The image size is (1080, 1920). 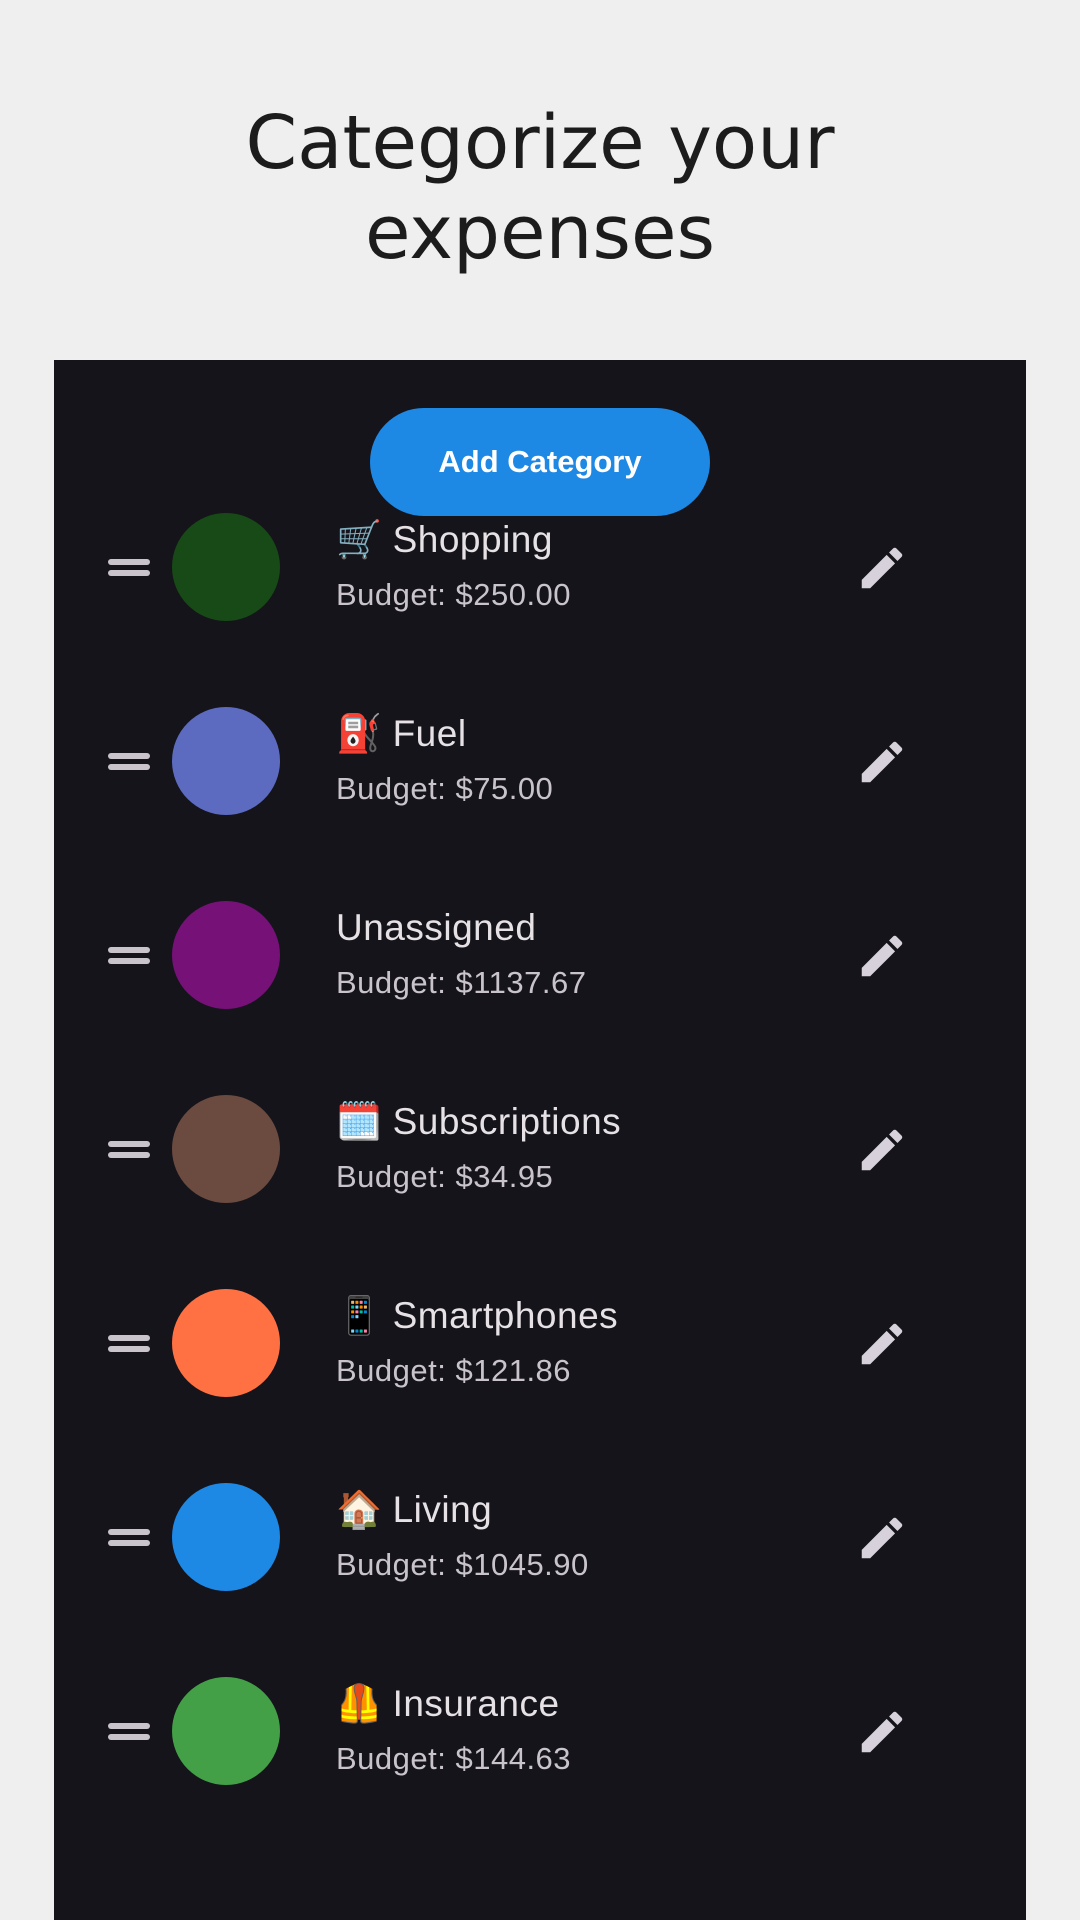 What do you see at coordinates (540, 567) in the screenshot?
I see `category-row-shopping: 🛒 Shopping Budget: $250.00` at bounding box center [540, 567].